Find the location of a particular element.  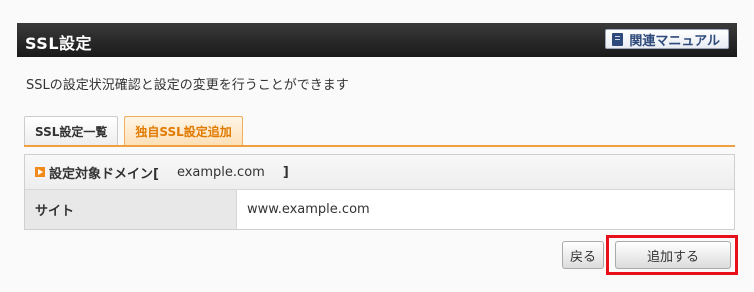

back-button: 戻る is located at coordinates (583, 255).